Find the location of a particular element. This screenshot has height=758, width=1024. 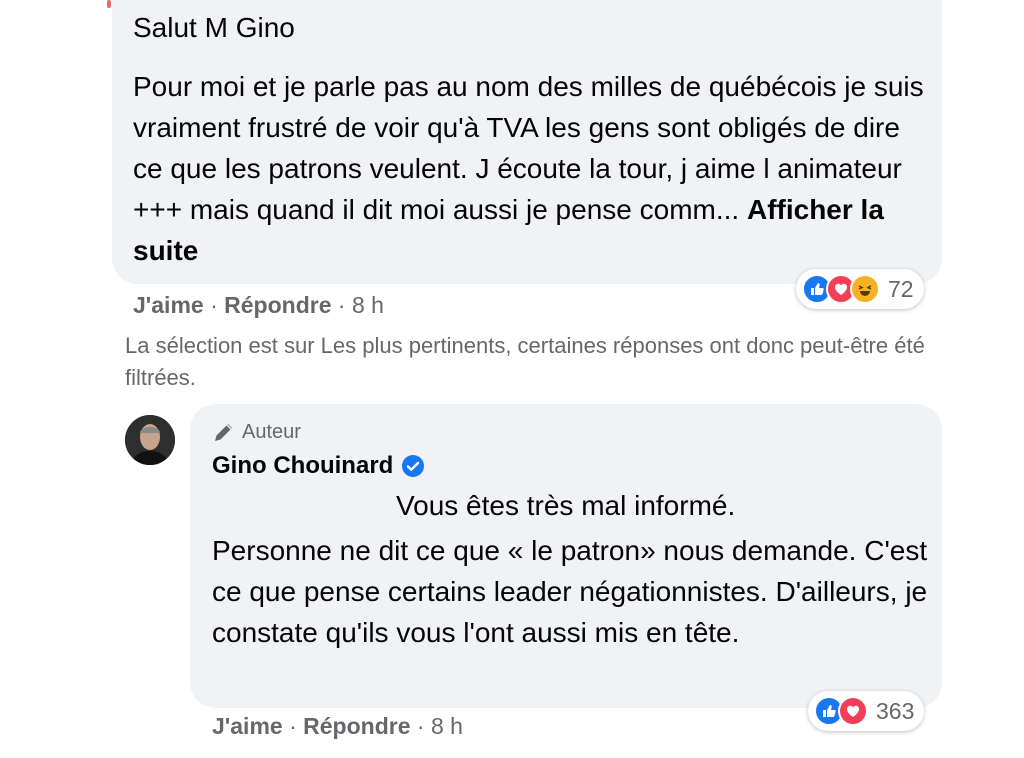

author-name: Gino Chouinard is located at coordinates (318, 466).